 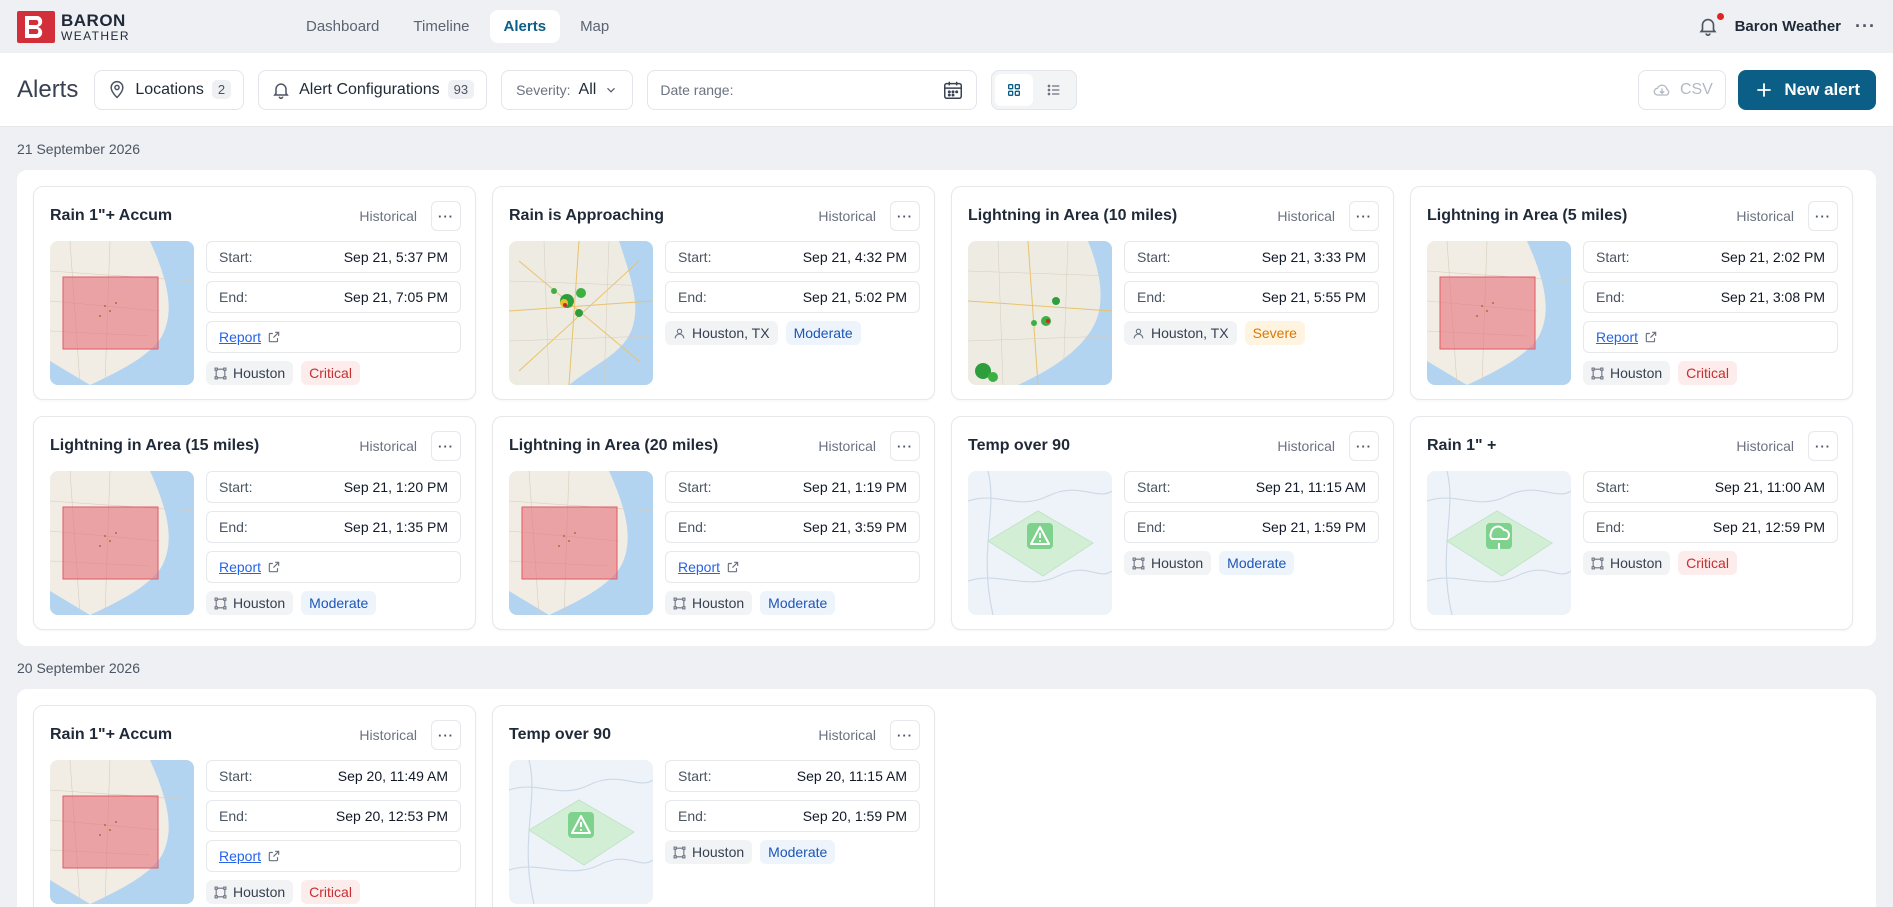 I want to click on tab-alerts: Alerts, so click(x=525, y=26).